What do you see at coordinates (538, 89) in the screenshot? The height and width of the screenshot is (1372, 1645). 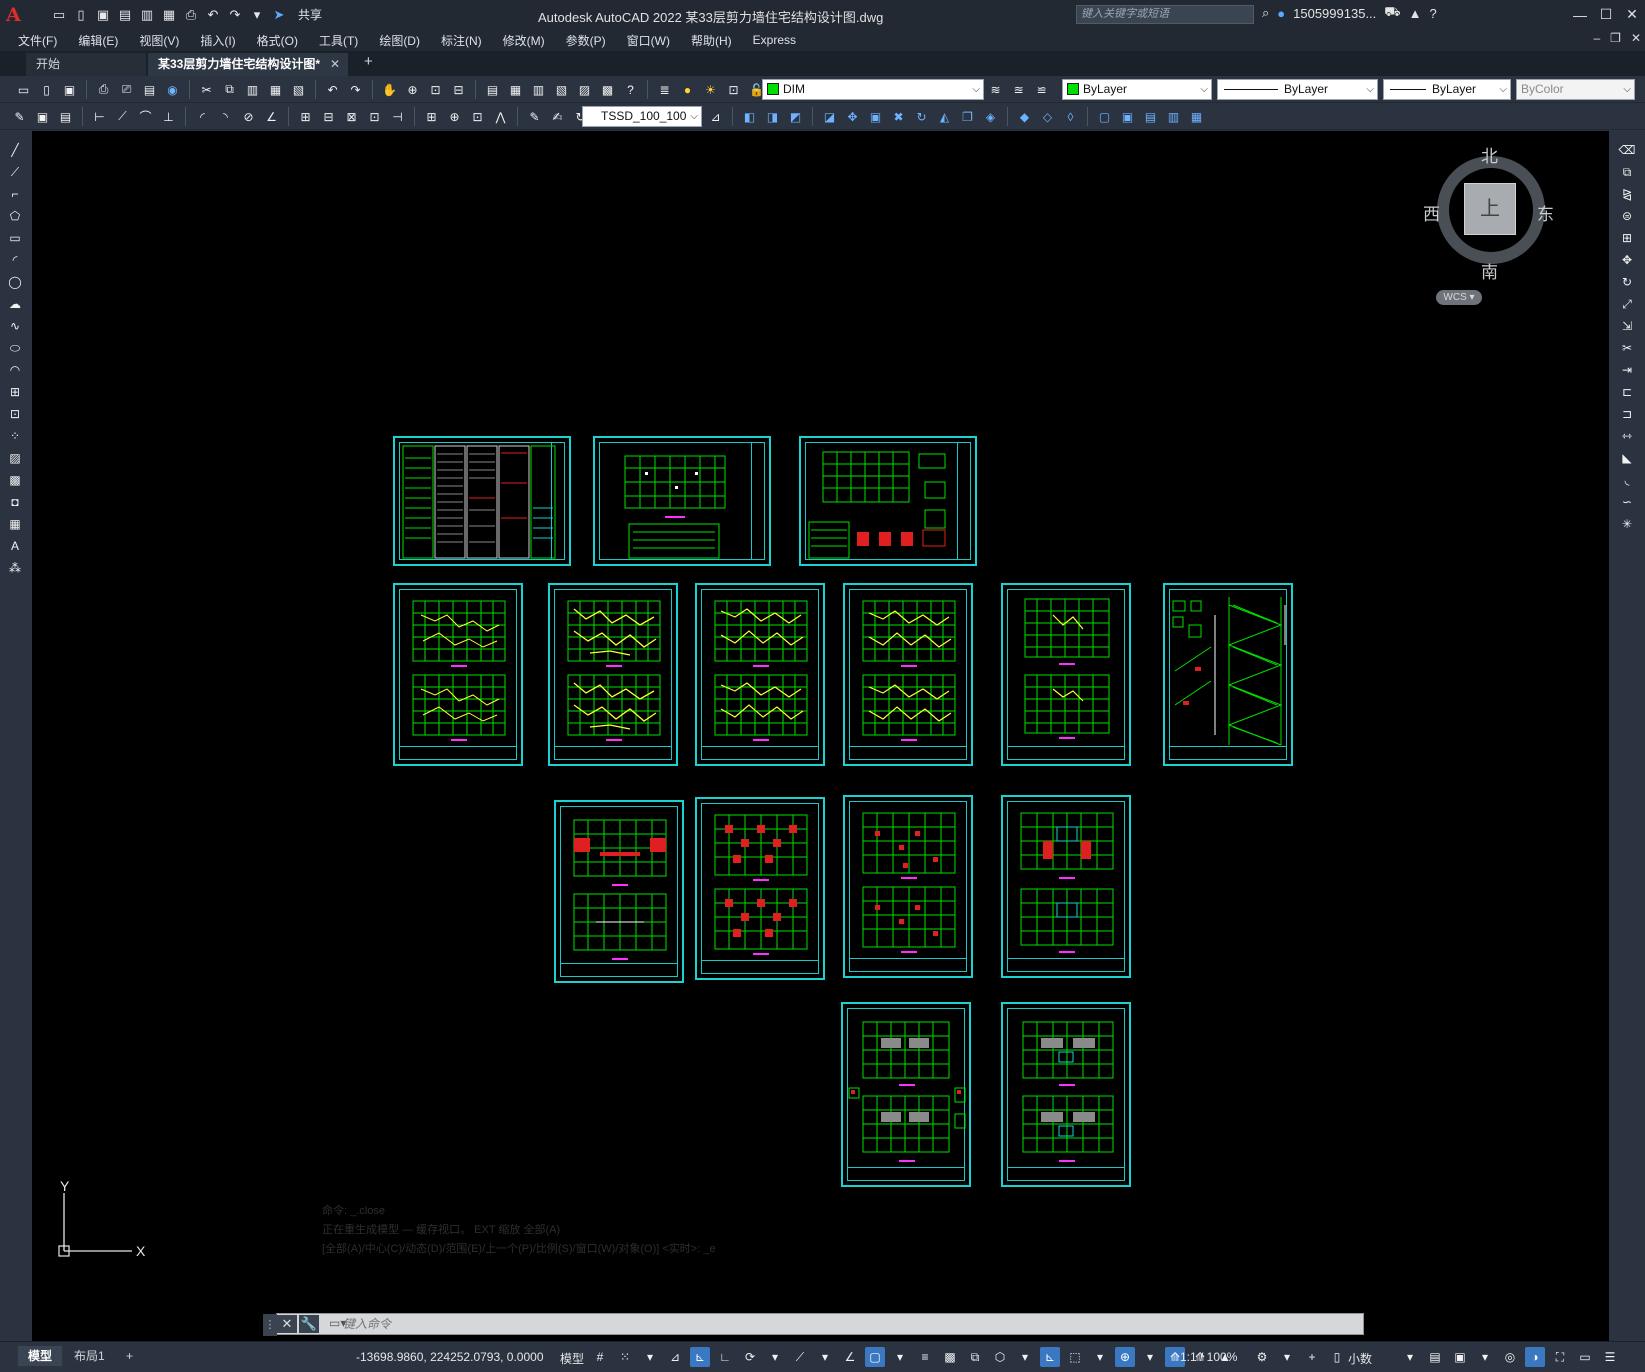 I see `tool-palettes-icon: ▥` at bounding box center [538, 89].